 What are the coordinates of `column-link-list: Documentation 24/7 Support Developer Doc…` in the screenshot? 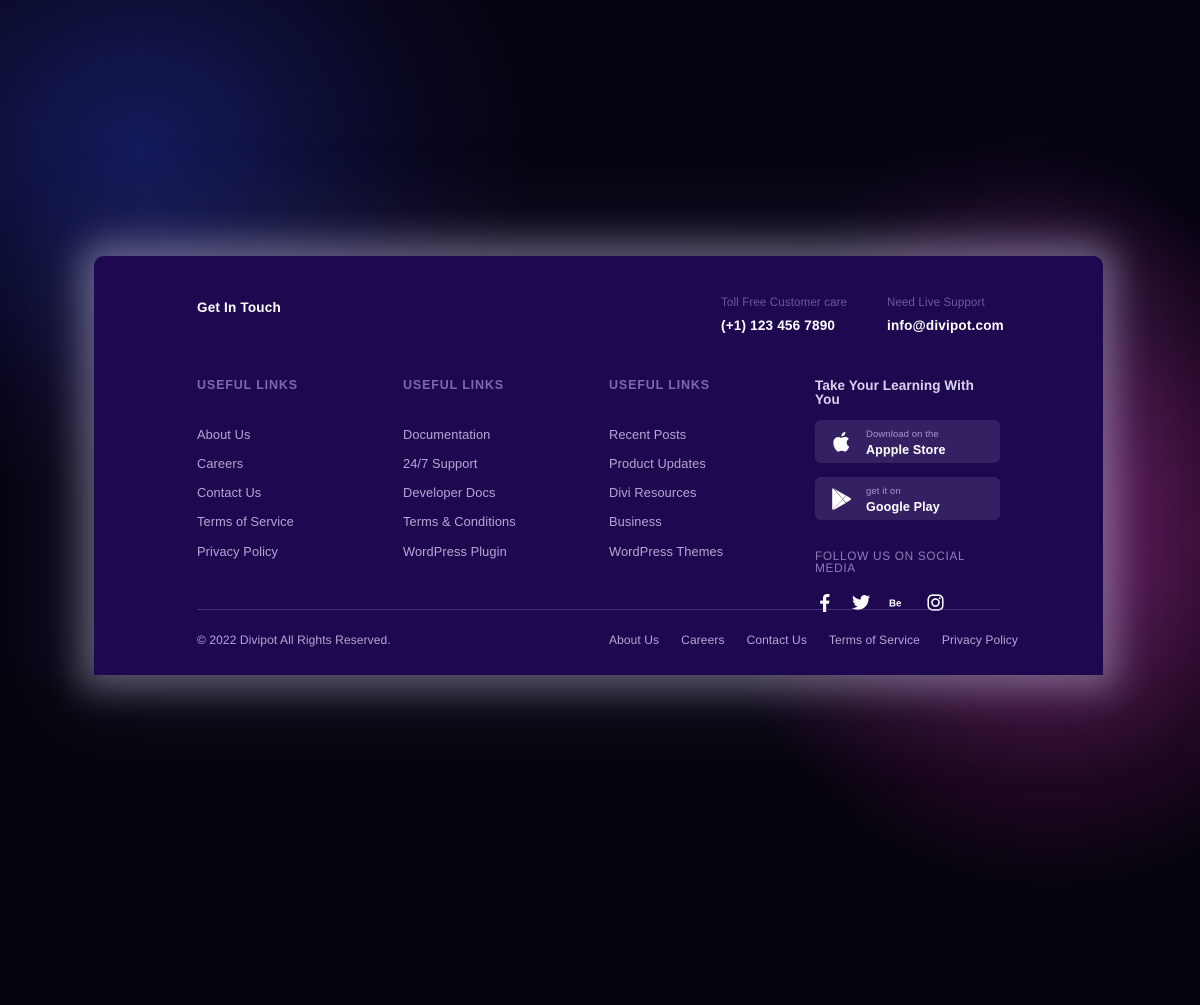 It's located at (459, 494).